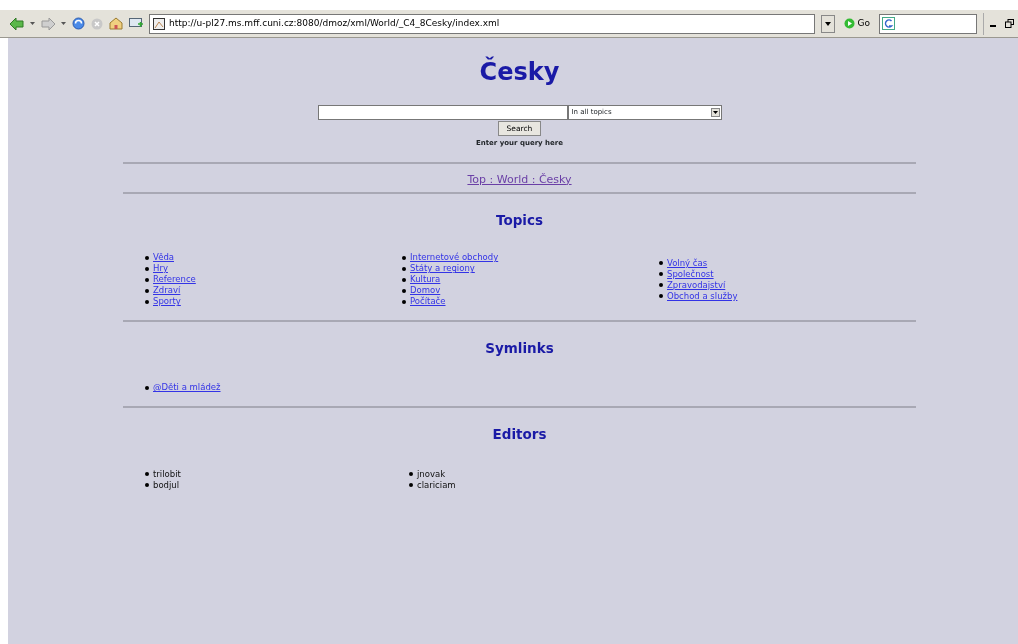 This screenshot has width=1018, height=644. Describe the element at coordinates (160, 269) in the screenshot. I see `topic-link: Hry` at that location.